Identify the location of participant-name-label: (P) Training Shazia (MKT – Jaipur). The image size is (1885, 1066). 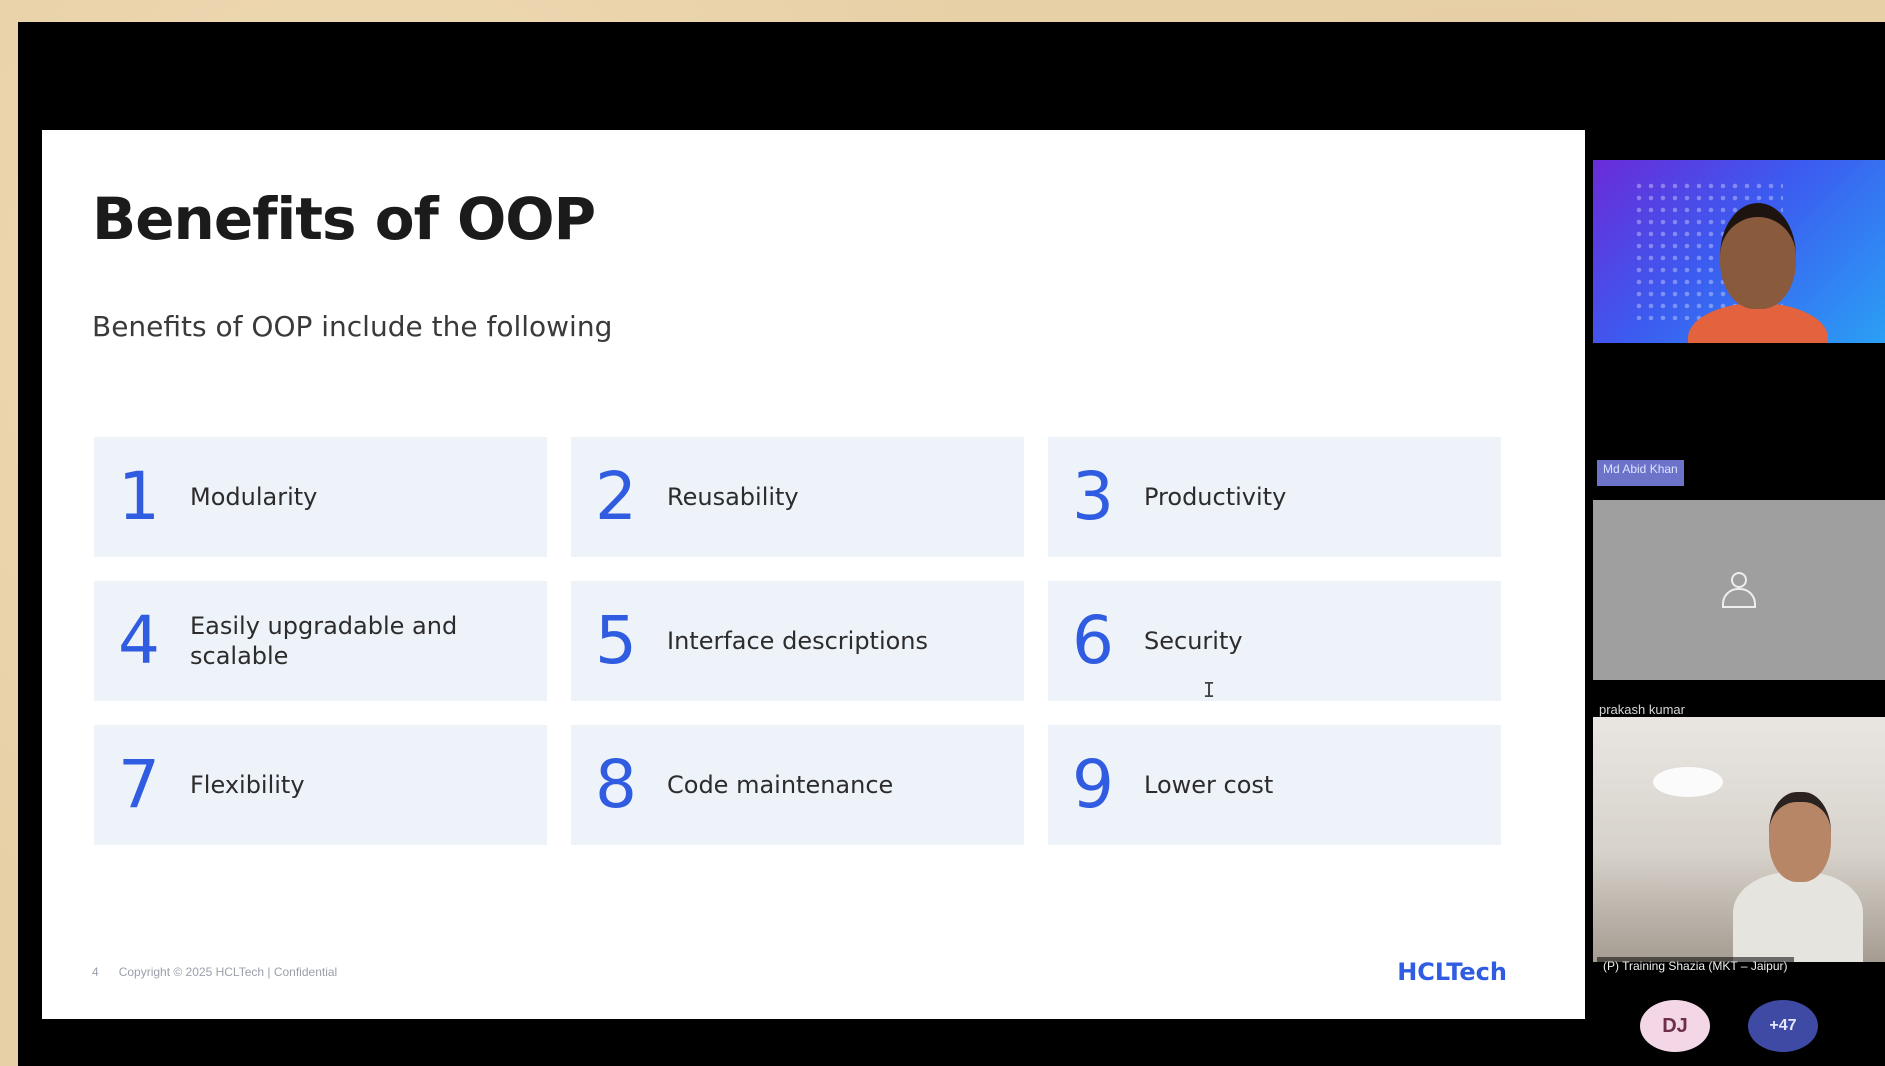
(1695, 970).